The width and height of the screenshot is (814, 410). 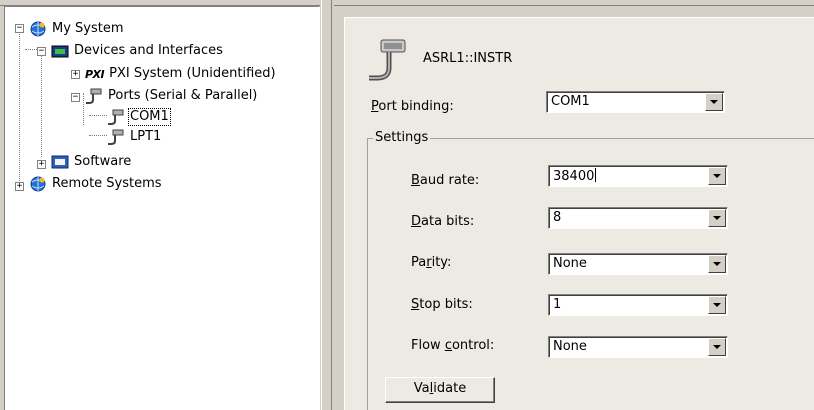 What do you see at coordinates (388, 60) in the screenshot?
I see `serial-connector-icon` at bounding box center [388, 60].